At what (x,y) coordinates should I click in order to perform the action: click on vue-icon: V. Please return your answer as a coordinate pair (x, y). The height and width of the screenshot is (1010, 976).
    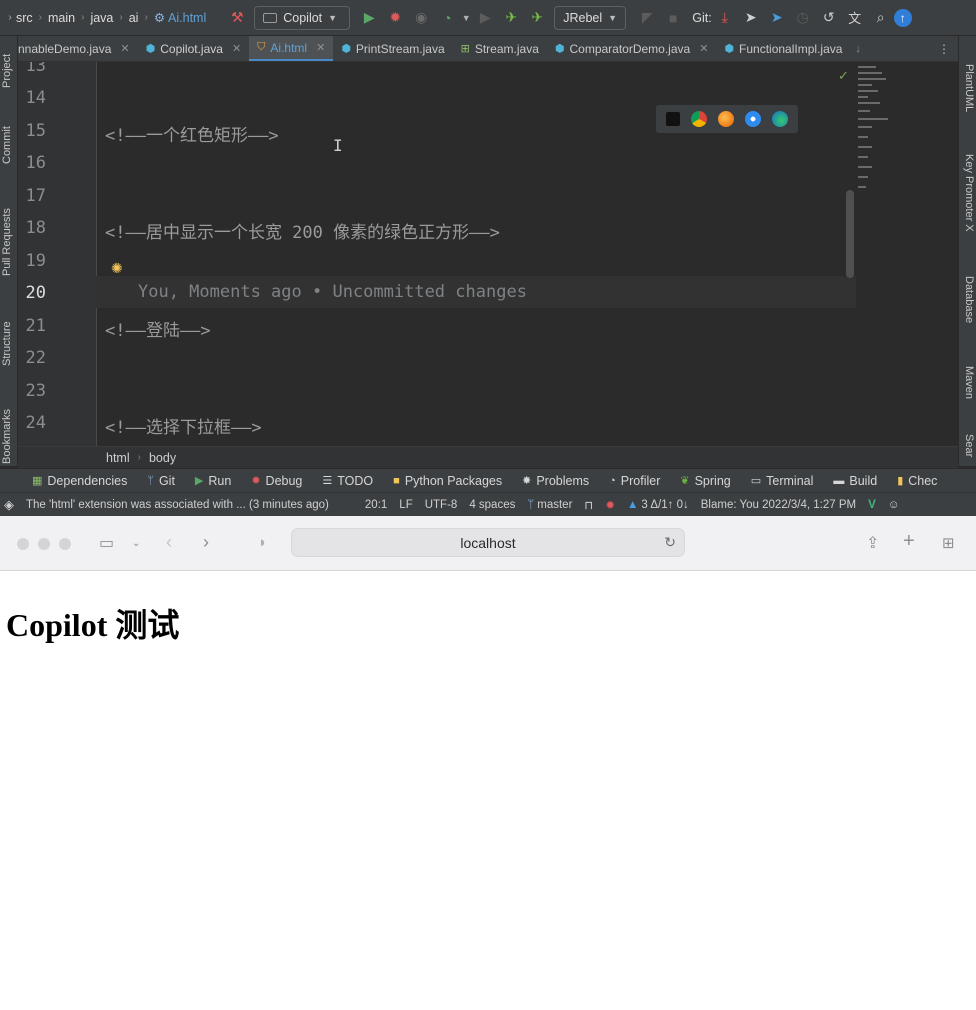
    Looking at the image, I should click on (872, 505).